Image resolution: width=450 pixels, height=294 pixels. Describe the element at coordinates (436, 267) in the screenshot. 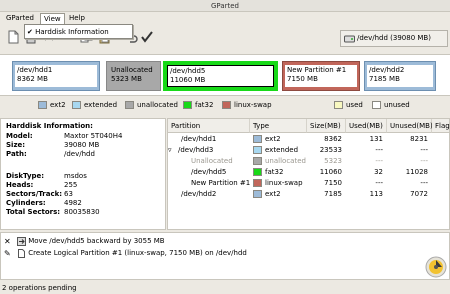

I see `gparted-logo-icon` at that location.